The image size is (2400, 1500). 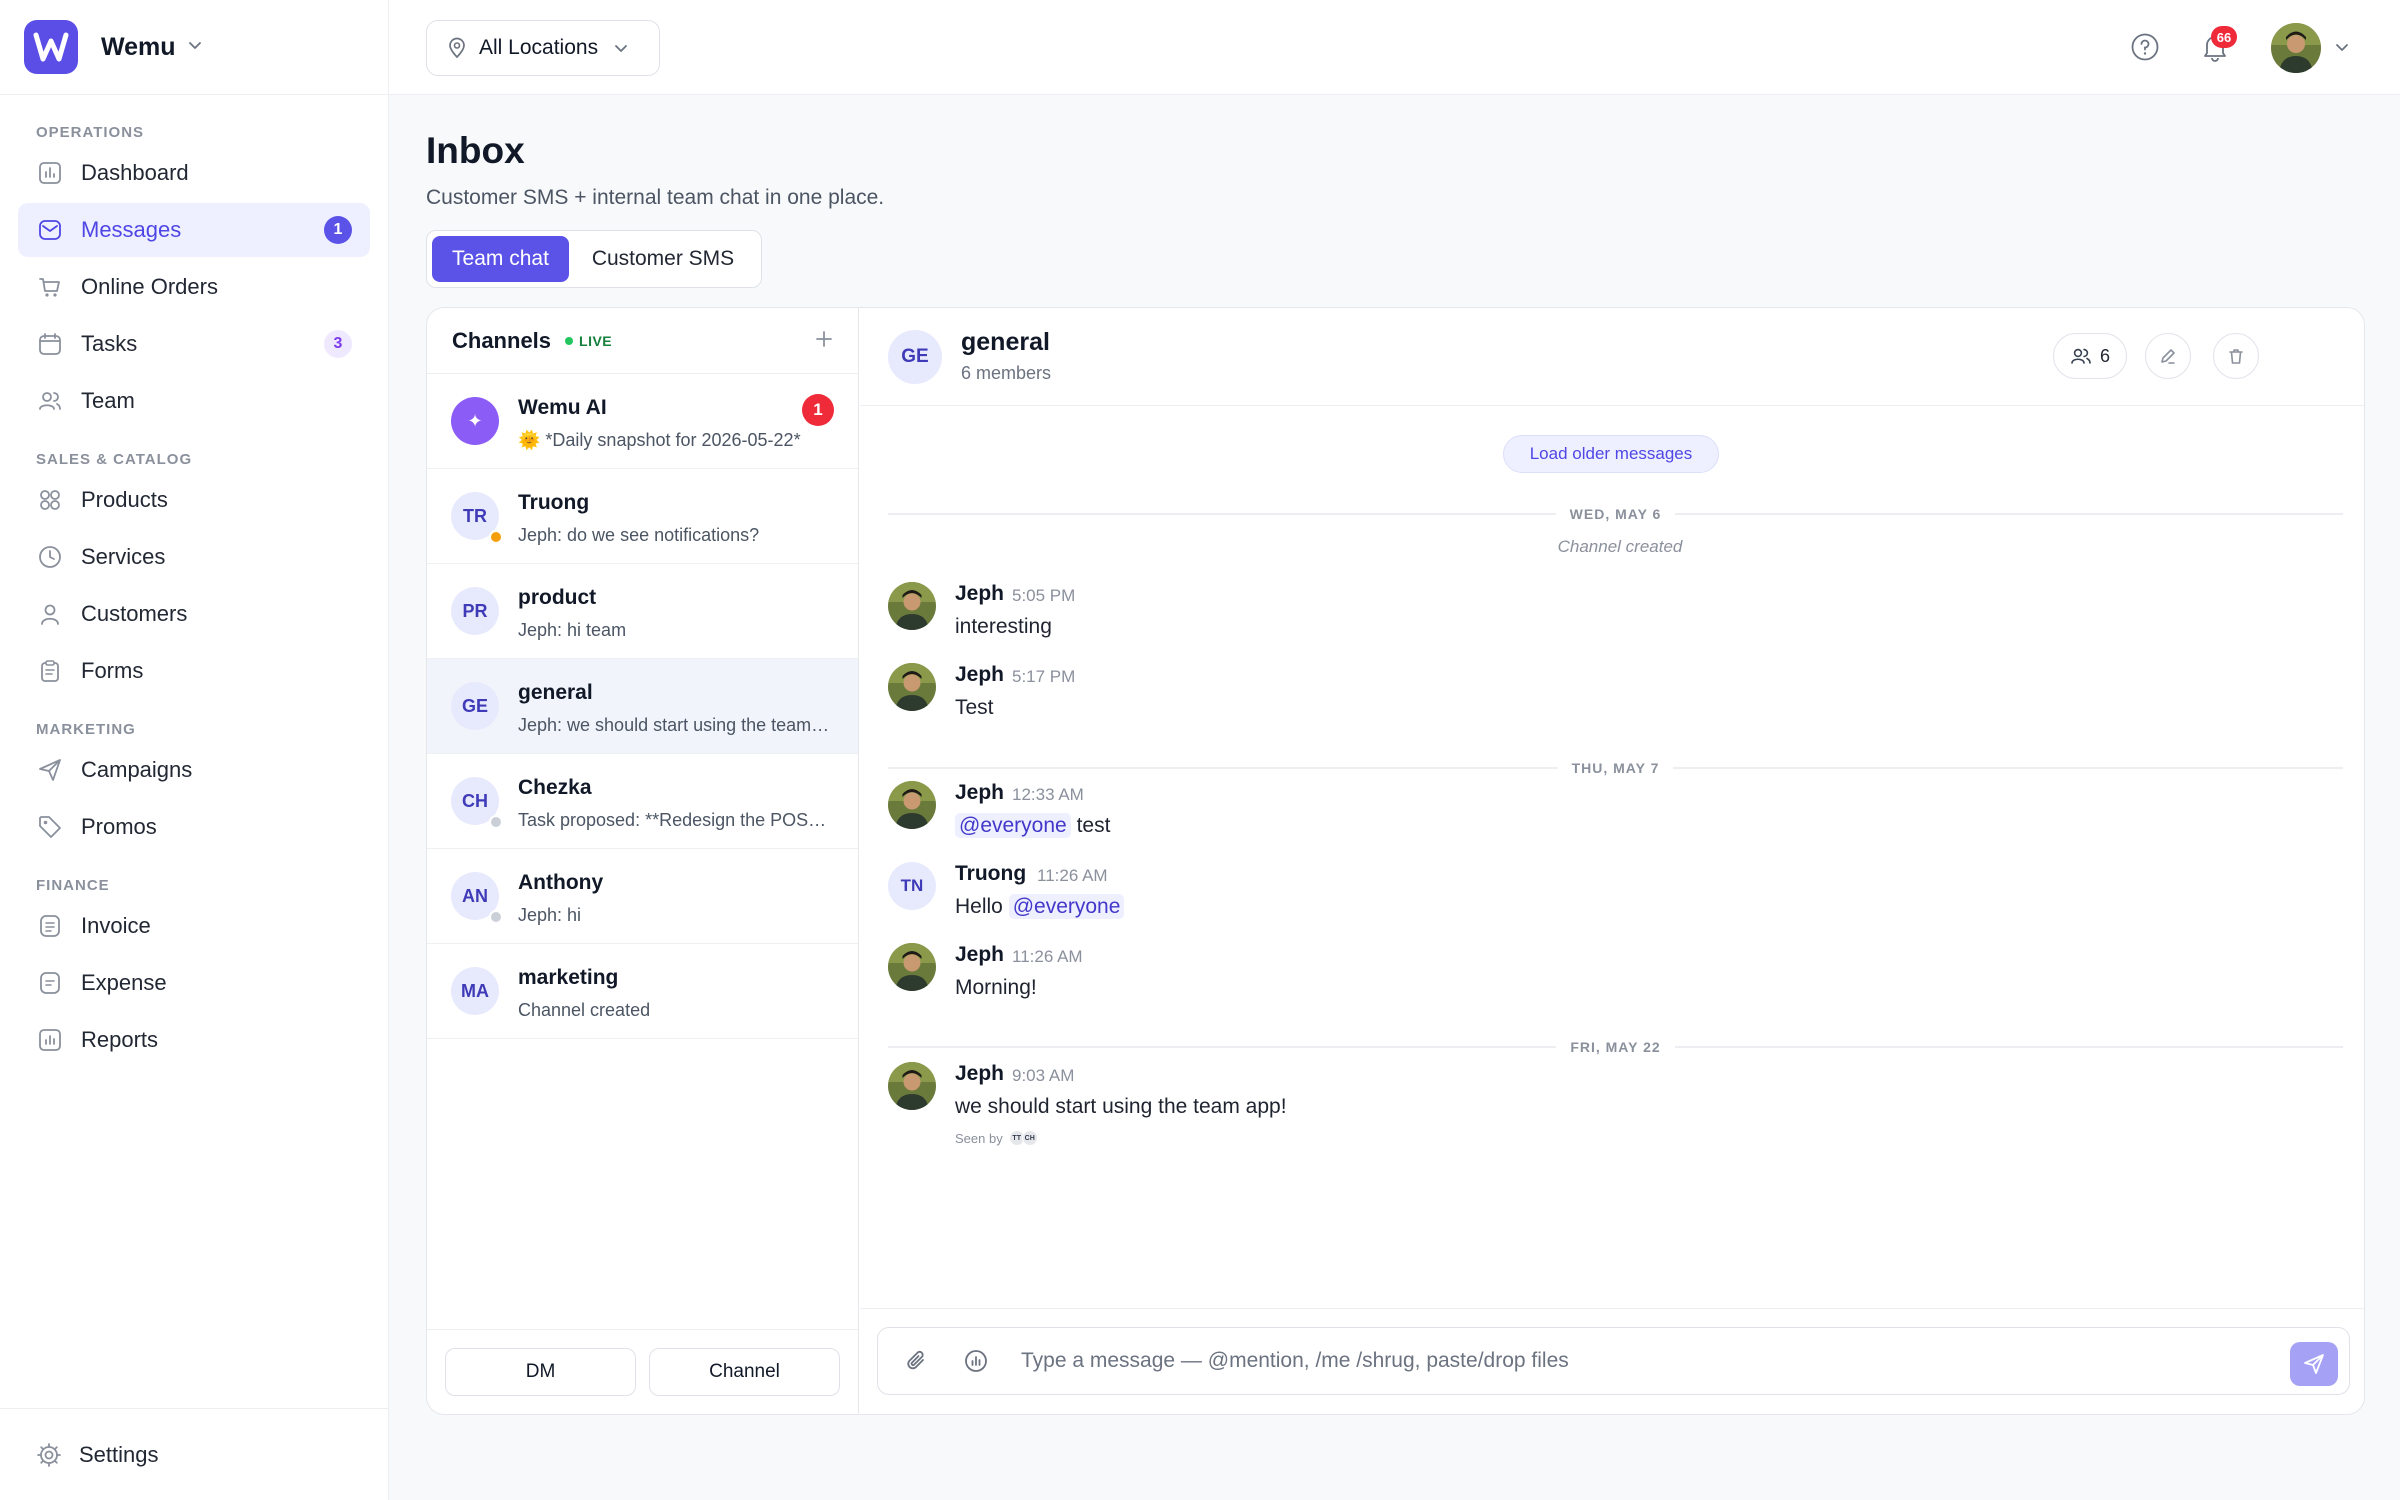 What do you see at coordinates (194, 173) in the screenshot?
I see `sidebar-item-dashboard: Dashboard` at bounding box center [194, 173].